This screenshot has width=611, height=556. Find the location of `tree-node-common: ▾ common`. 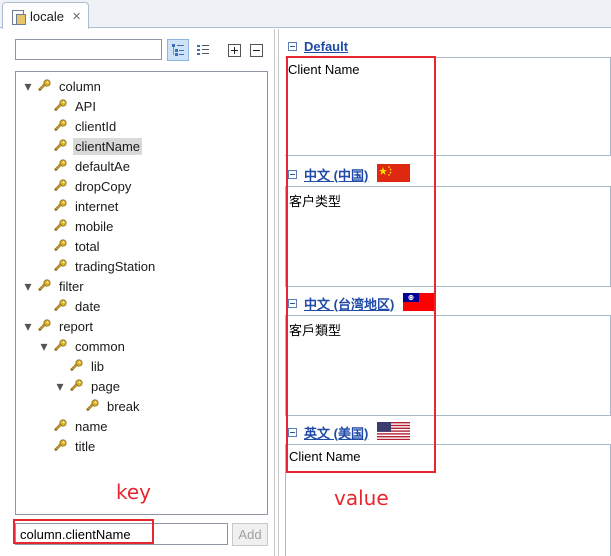

tree-node-common: ▾ common is located at coordinates (82, 346).